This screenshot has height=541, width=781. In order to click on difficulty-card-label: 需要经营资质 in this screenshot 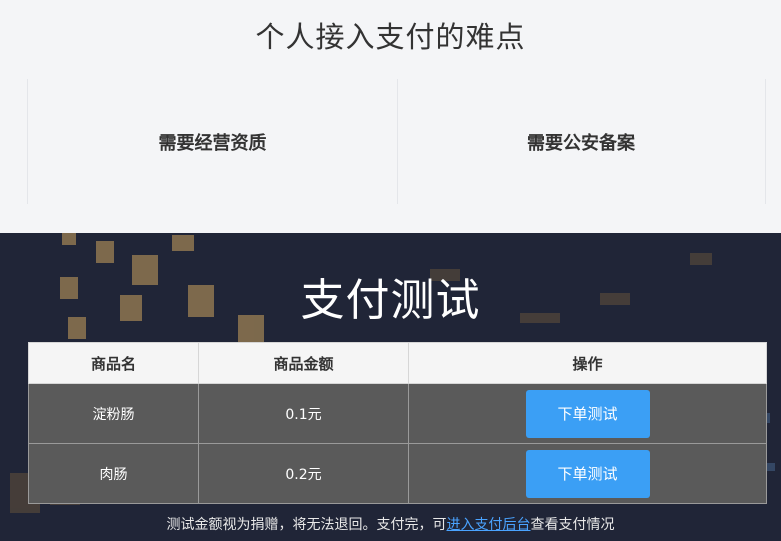, I will do `click(212, 143)`.